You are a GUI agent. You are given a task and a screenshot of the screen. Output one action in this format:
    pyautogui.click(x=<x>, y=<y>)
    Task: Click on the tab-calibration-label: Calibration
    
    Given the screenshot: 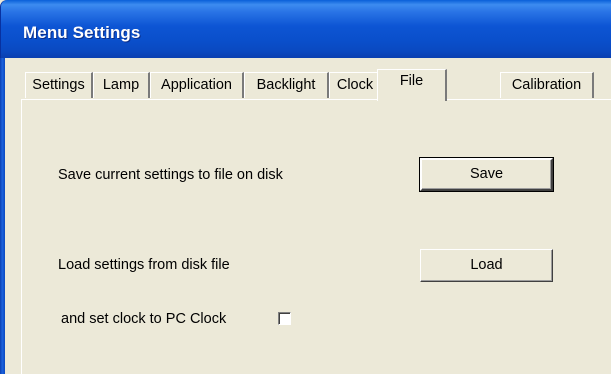 What is the action you would take?
    pyautogui.click(x=546, y=85)
    